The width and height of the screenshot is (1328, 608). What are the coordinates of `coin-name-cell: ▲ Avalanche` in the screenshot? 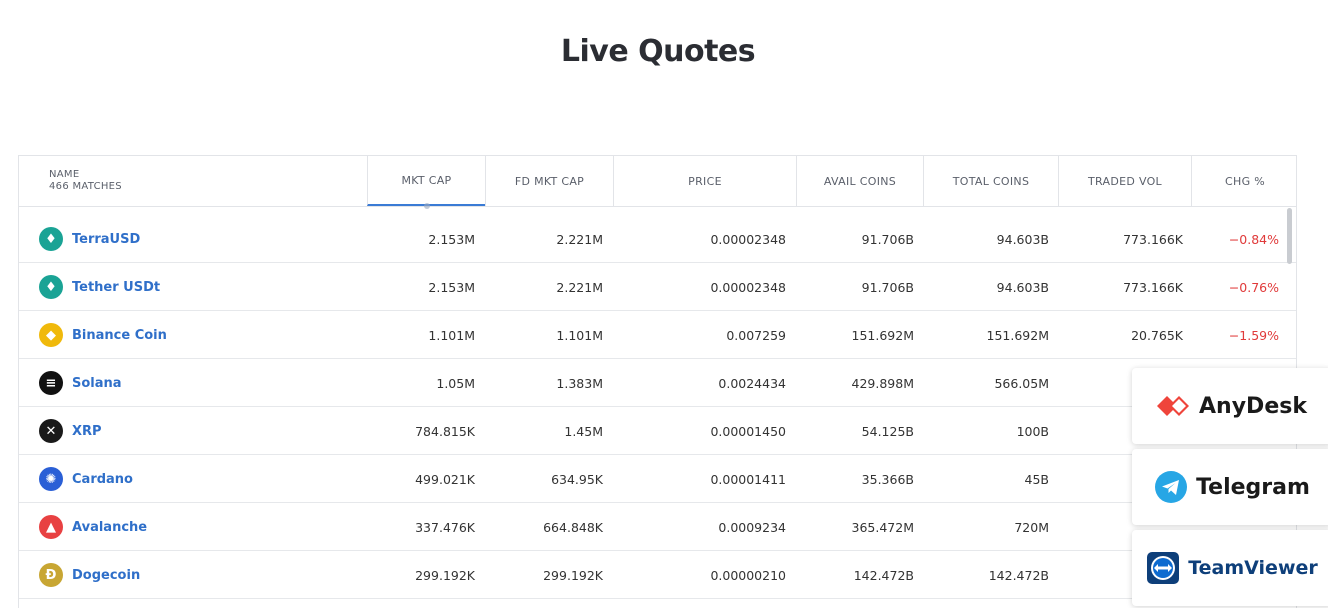 It's located at (93, 527).